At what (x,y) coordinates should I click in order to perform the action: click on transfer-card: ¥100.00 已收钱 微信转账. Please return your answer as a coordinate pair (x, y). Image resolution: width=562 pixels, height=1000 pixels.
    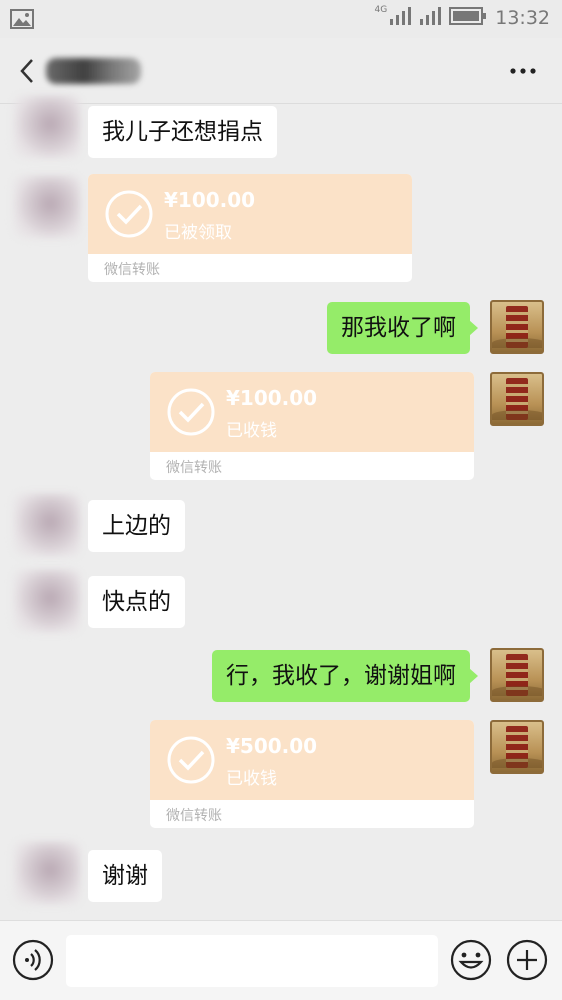
    Looking at the image, I should click on (312, 426).